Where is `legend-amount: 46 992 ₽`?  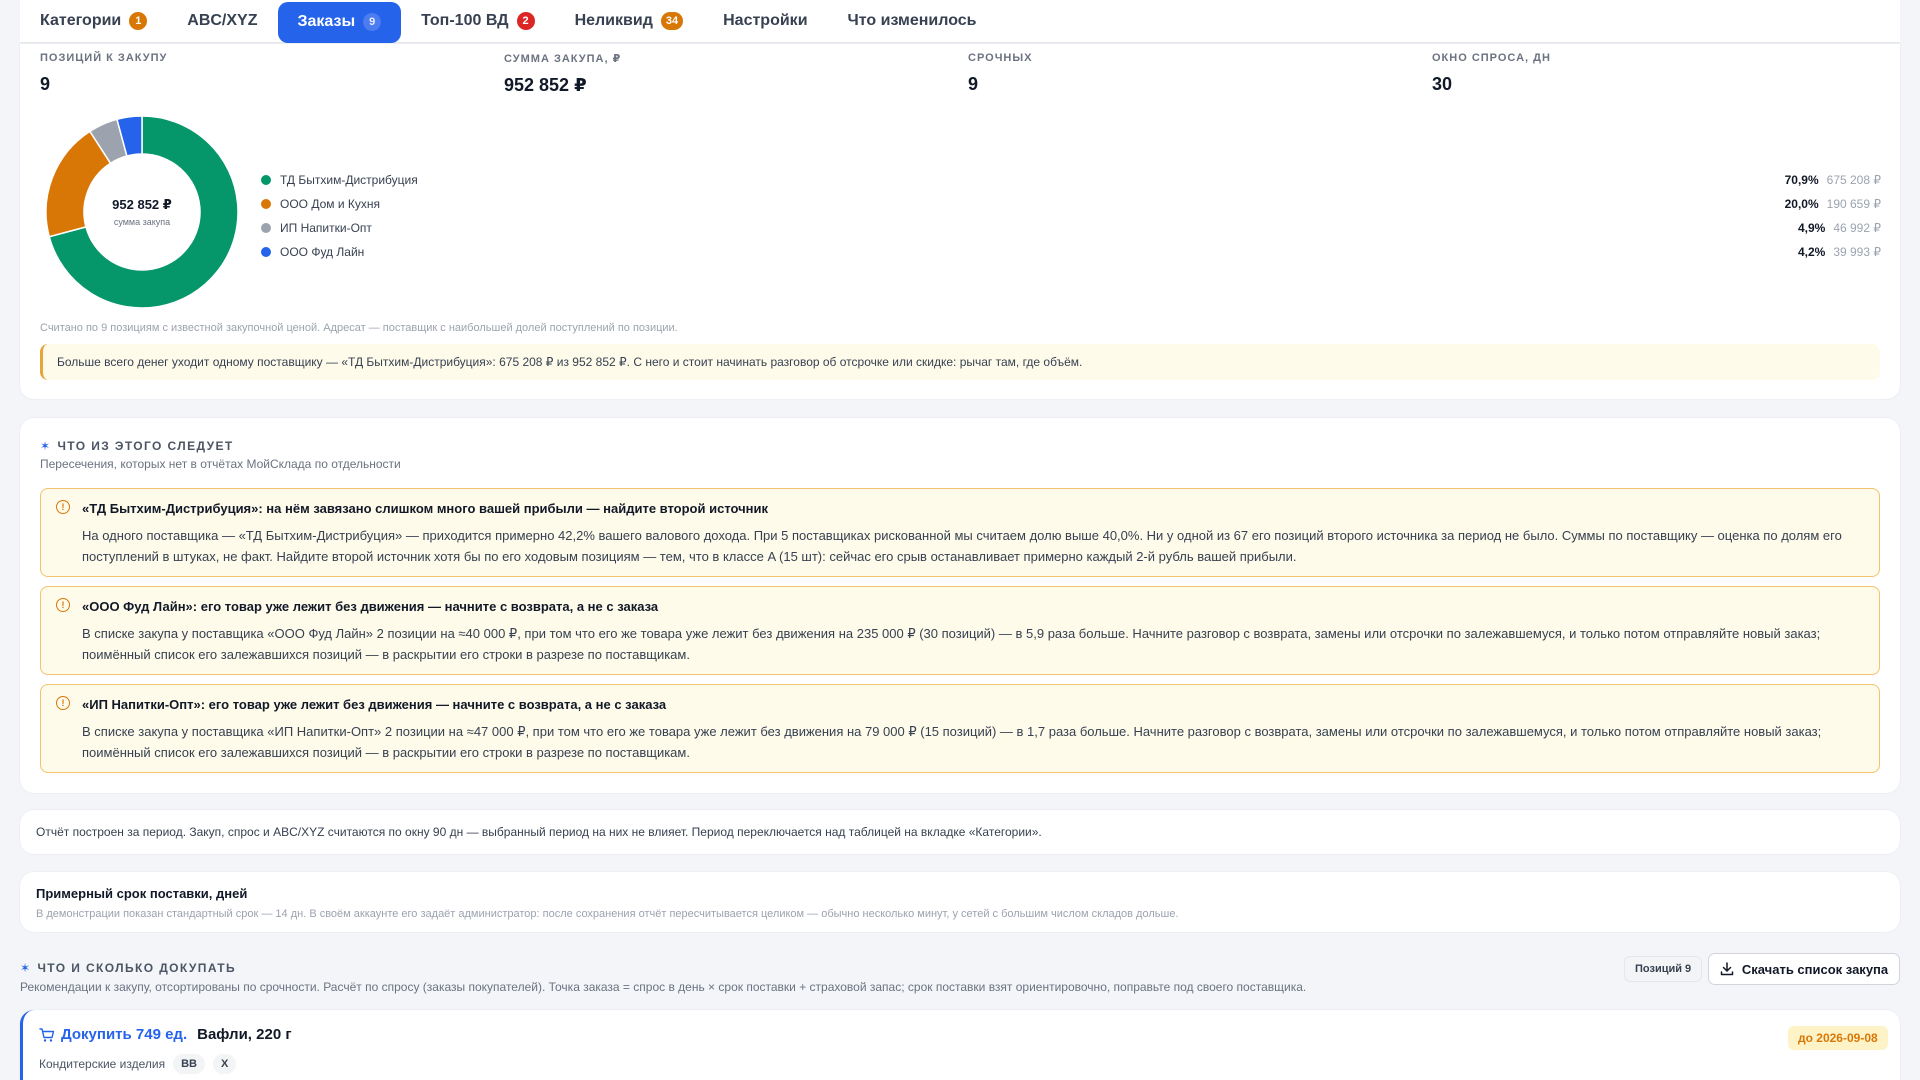
legend-amount: 46 992 ₽ is located at coordinates (1857, 228).